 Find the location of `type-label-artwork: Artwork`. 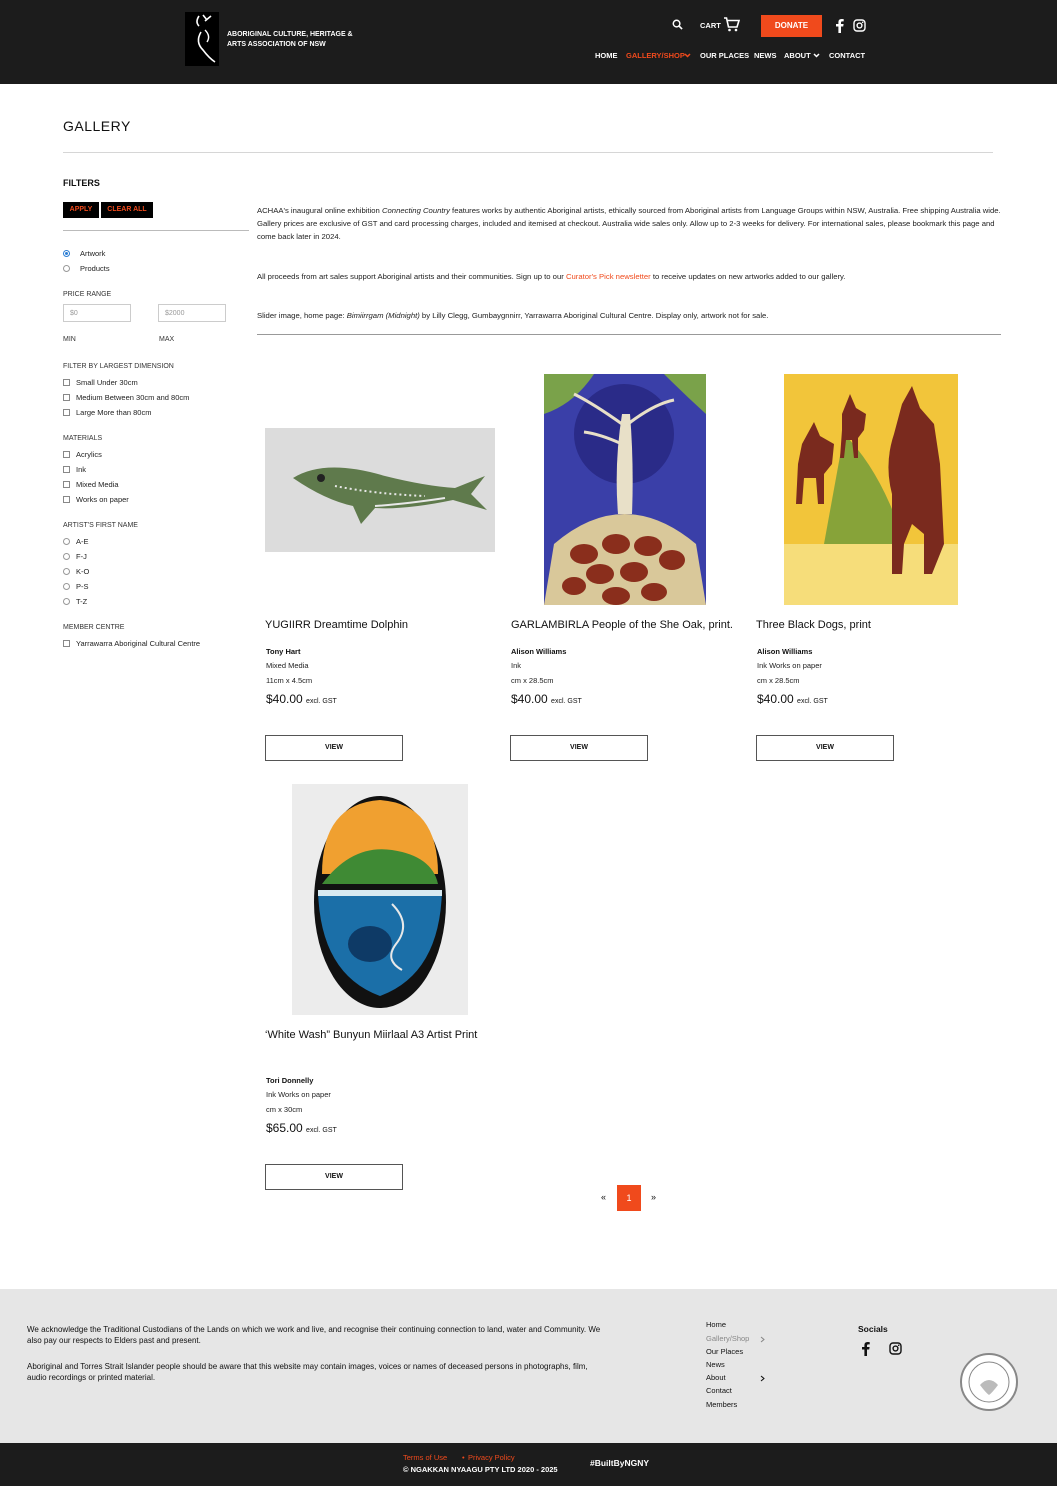

type-label-artwork: Artwork is located at coordinates (93, 253).